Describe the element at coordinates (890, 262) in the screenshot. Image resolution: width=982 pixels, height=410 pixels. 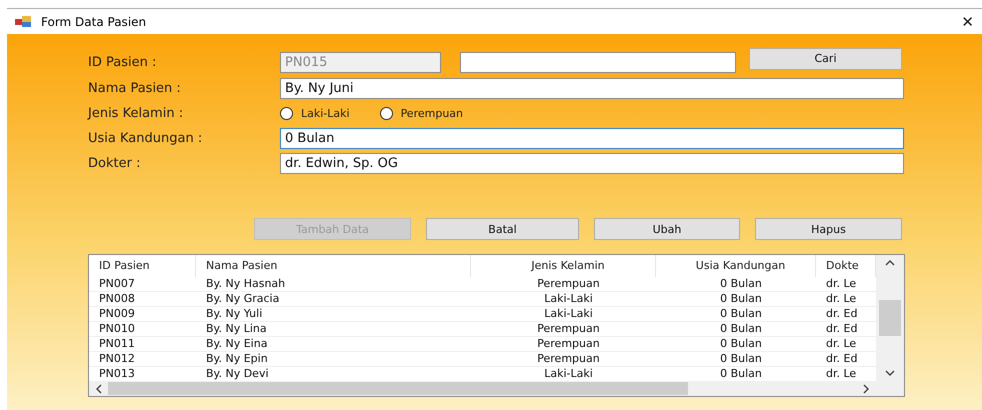
I see `scroll-up-icon` at that location.